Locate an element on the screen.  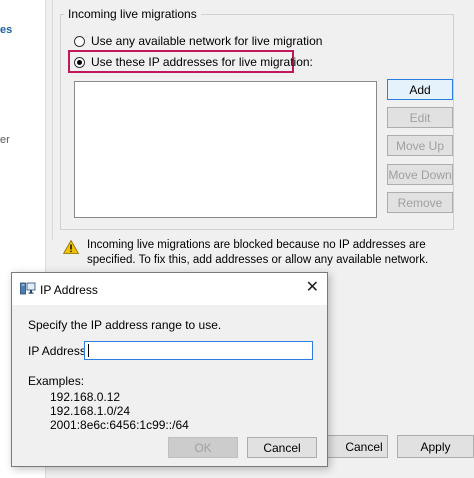
example-ipv4: 192.168.0.12 is located at coordinates (85, 397).